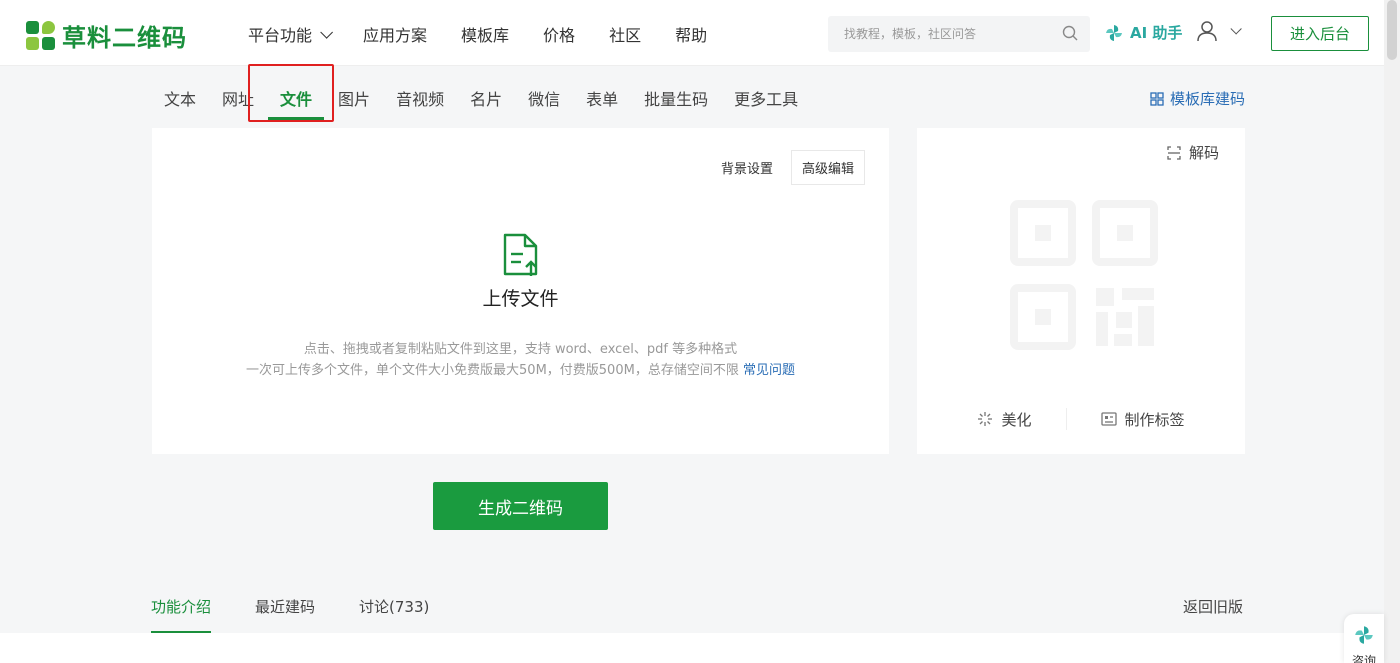 The image size is (1400, 663). I want to click on template-library-link: 模板库建码, so click(1197, 98).